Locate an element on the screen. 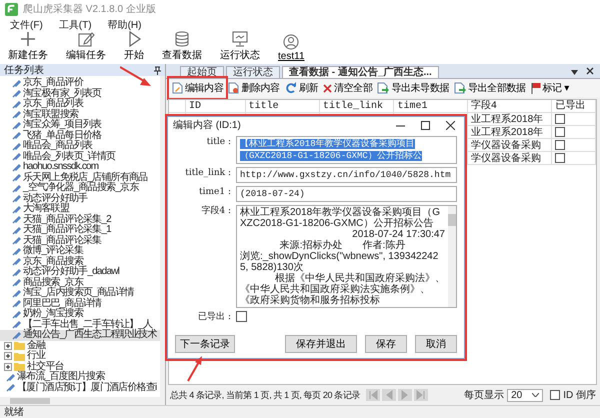 This screenshot has height=418, width=600. data-toolbar-button: 刷新 is located at coordinates (301, 88).